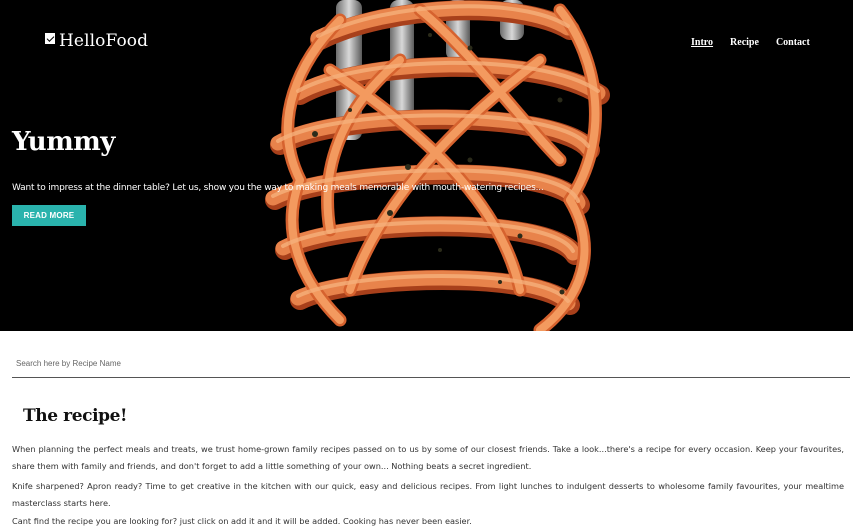  What do you see at coordinates (793, 42) in the screenshot?
I see `nav-item-contact: Contact` at bounding box center [793, 42].